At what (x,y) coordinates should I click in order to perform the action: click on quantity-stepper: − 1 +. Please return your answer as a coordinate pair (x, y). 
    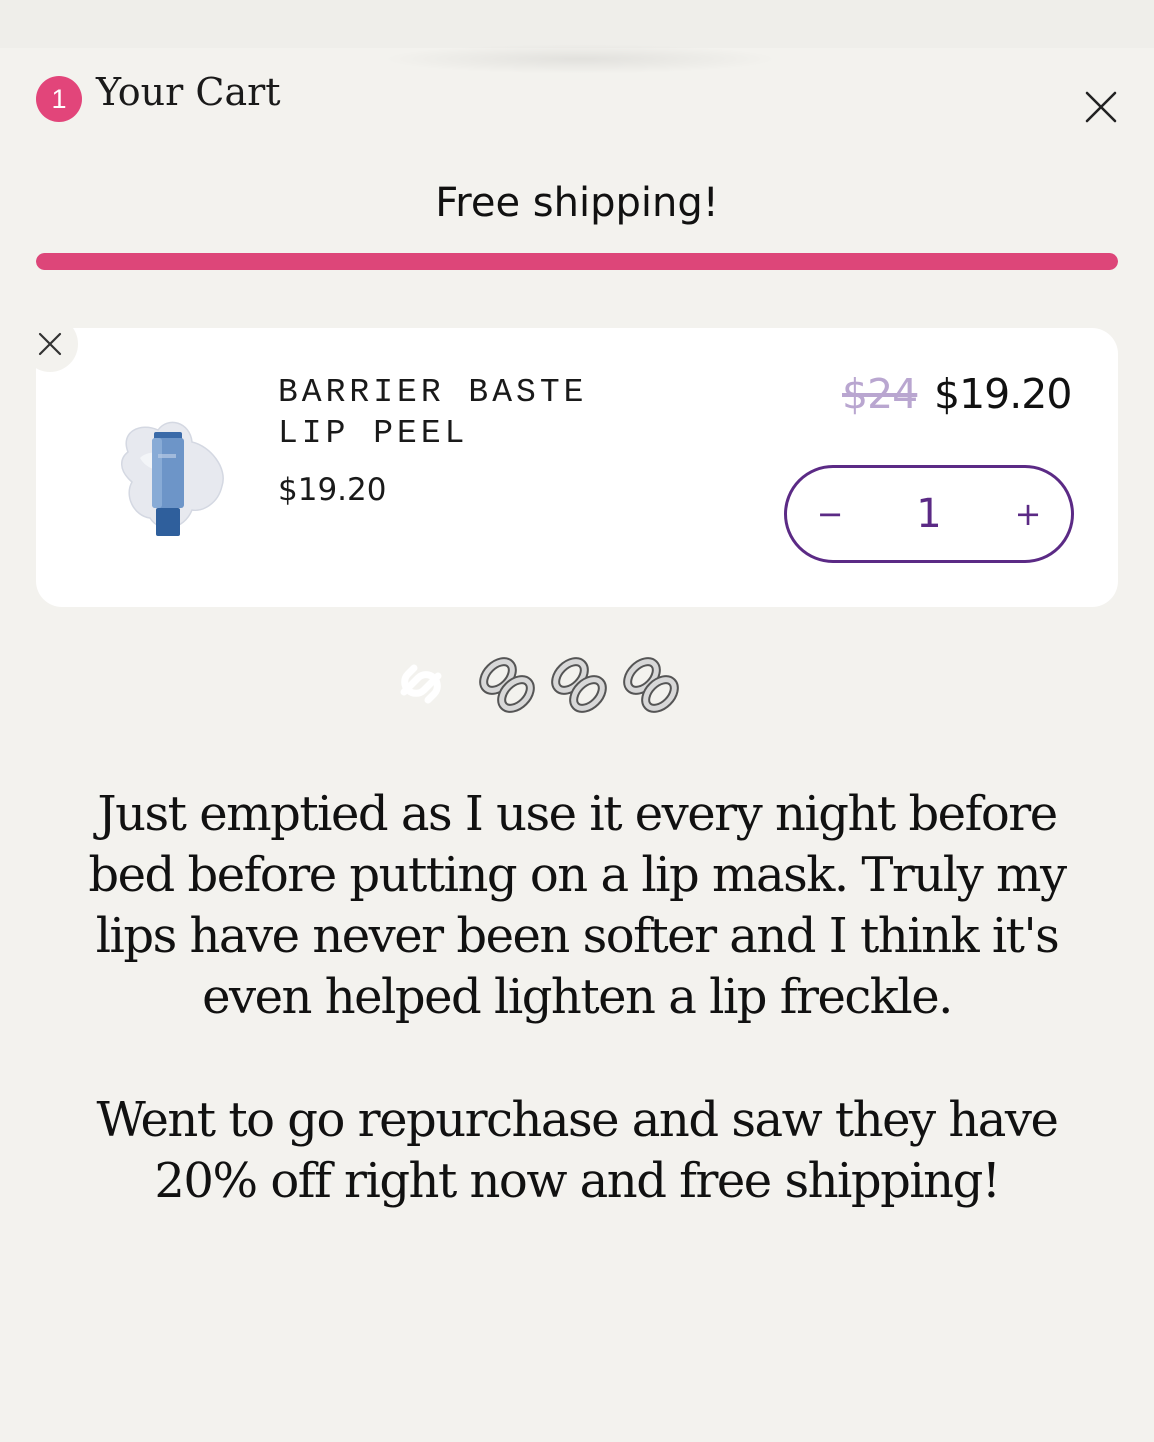
    Looking at the image, I should click on (929, 514).